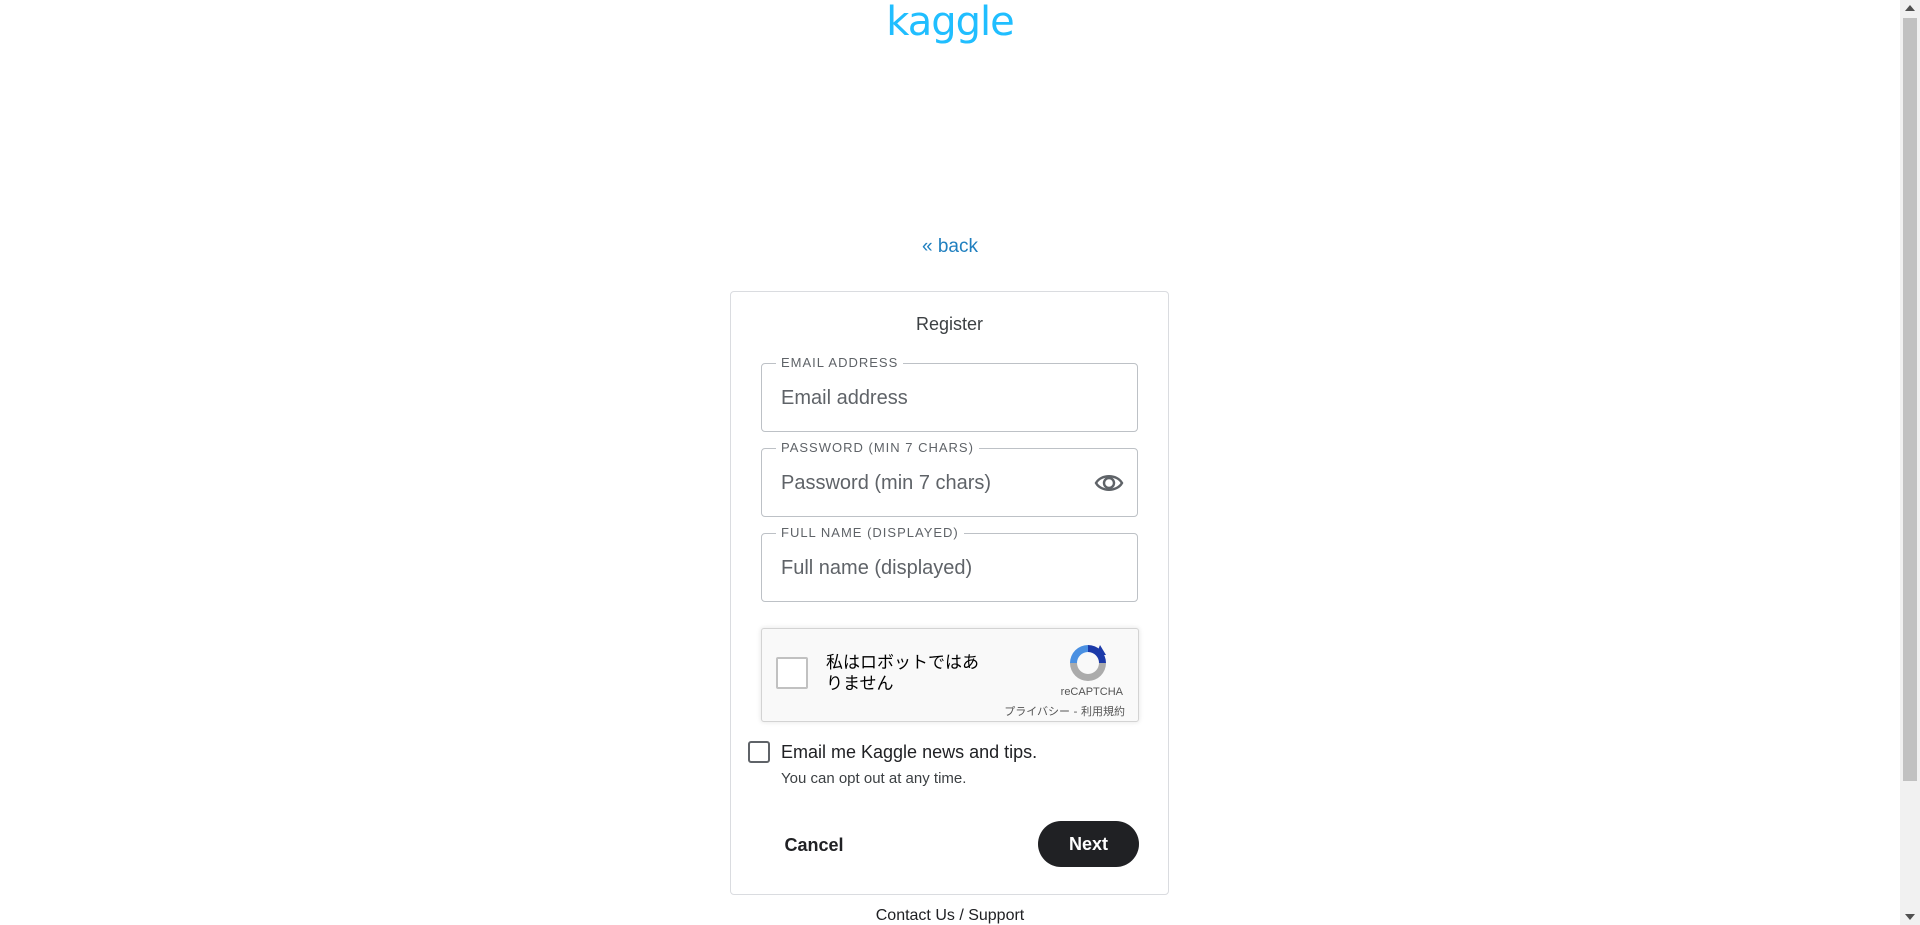 The image size is (1920, 925). I want to click on newsletter-sub: You can opt out at any time., so click(874, 778).